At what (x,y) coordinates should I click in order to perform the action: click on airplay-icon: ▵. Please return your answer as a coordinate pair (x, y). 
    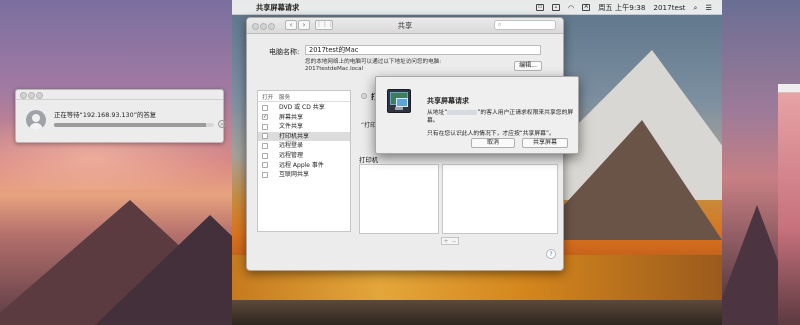
    Looking at the image, I should click on (555, 7).